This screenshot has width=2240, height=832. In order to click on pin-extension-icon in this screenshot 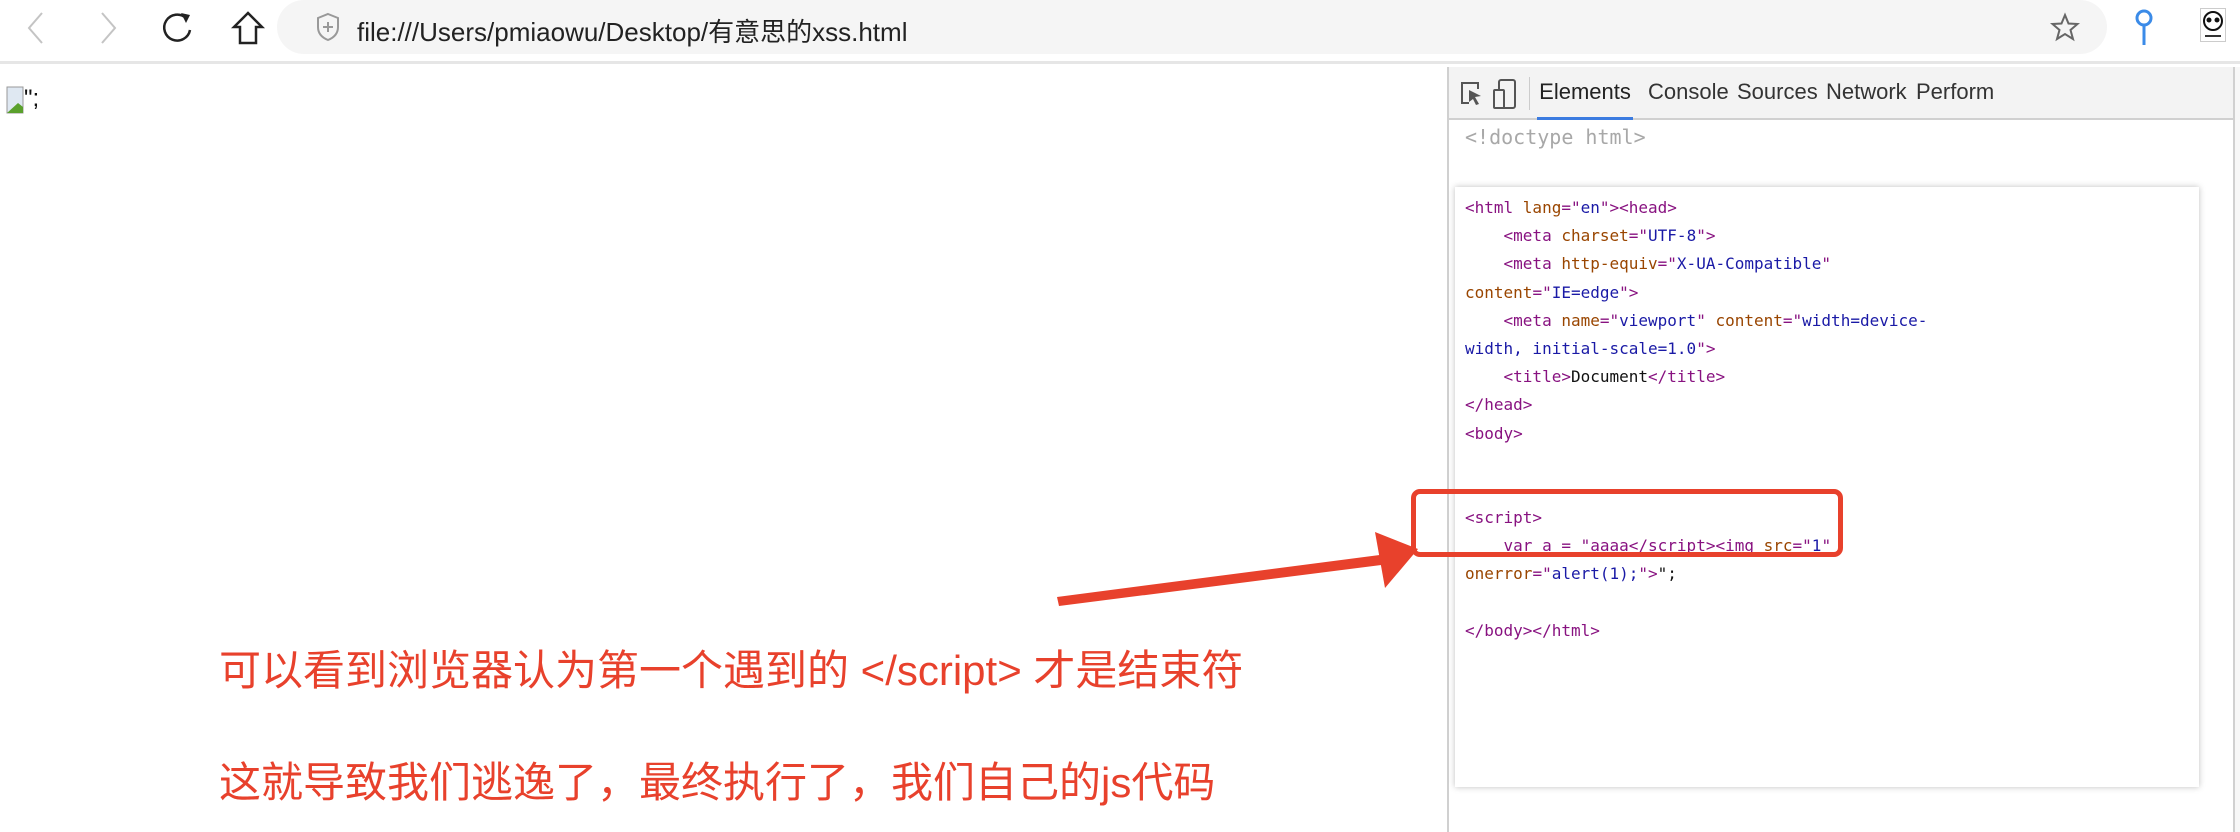, I will do `click(2144, 28)`.